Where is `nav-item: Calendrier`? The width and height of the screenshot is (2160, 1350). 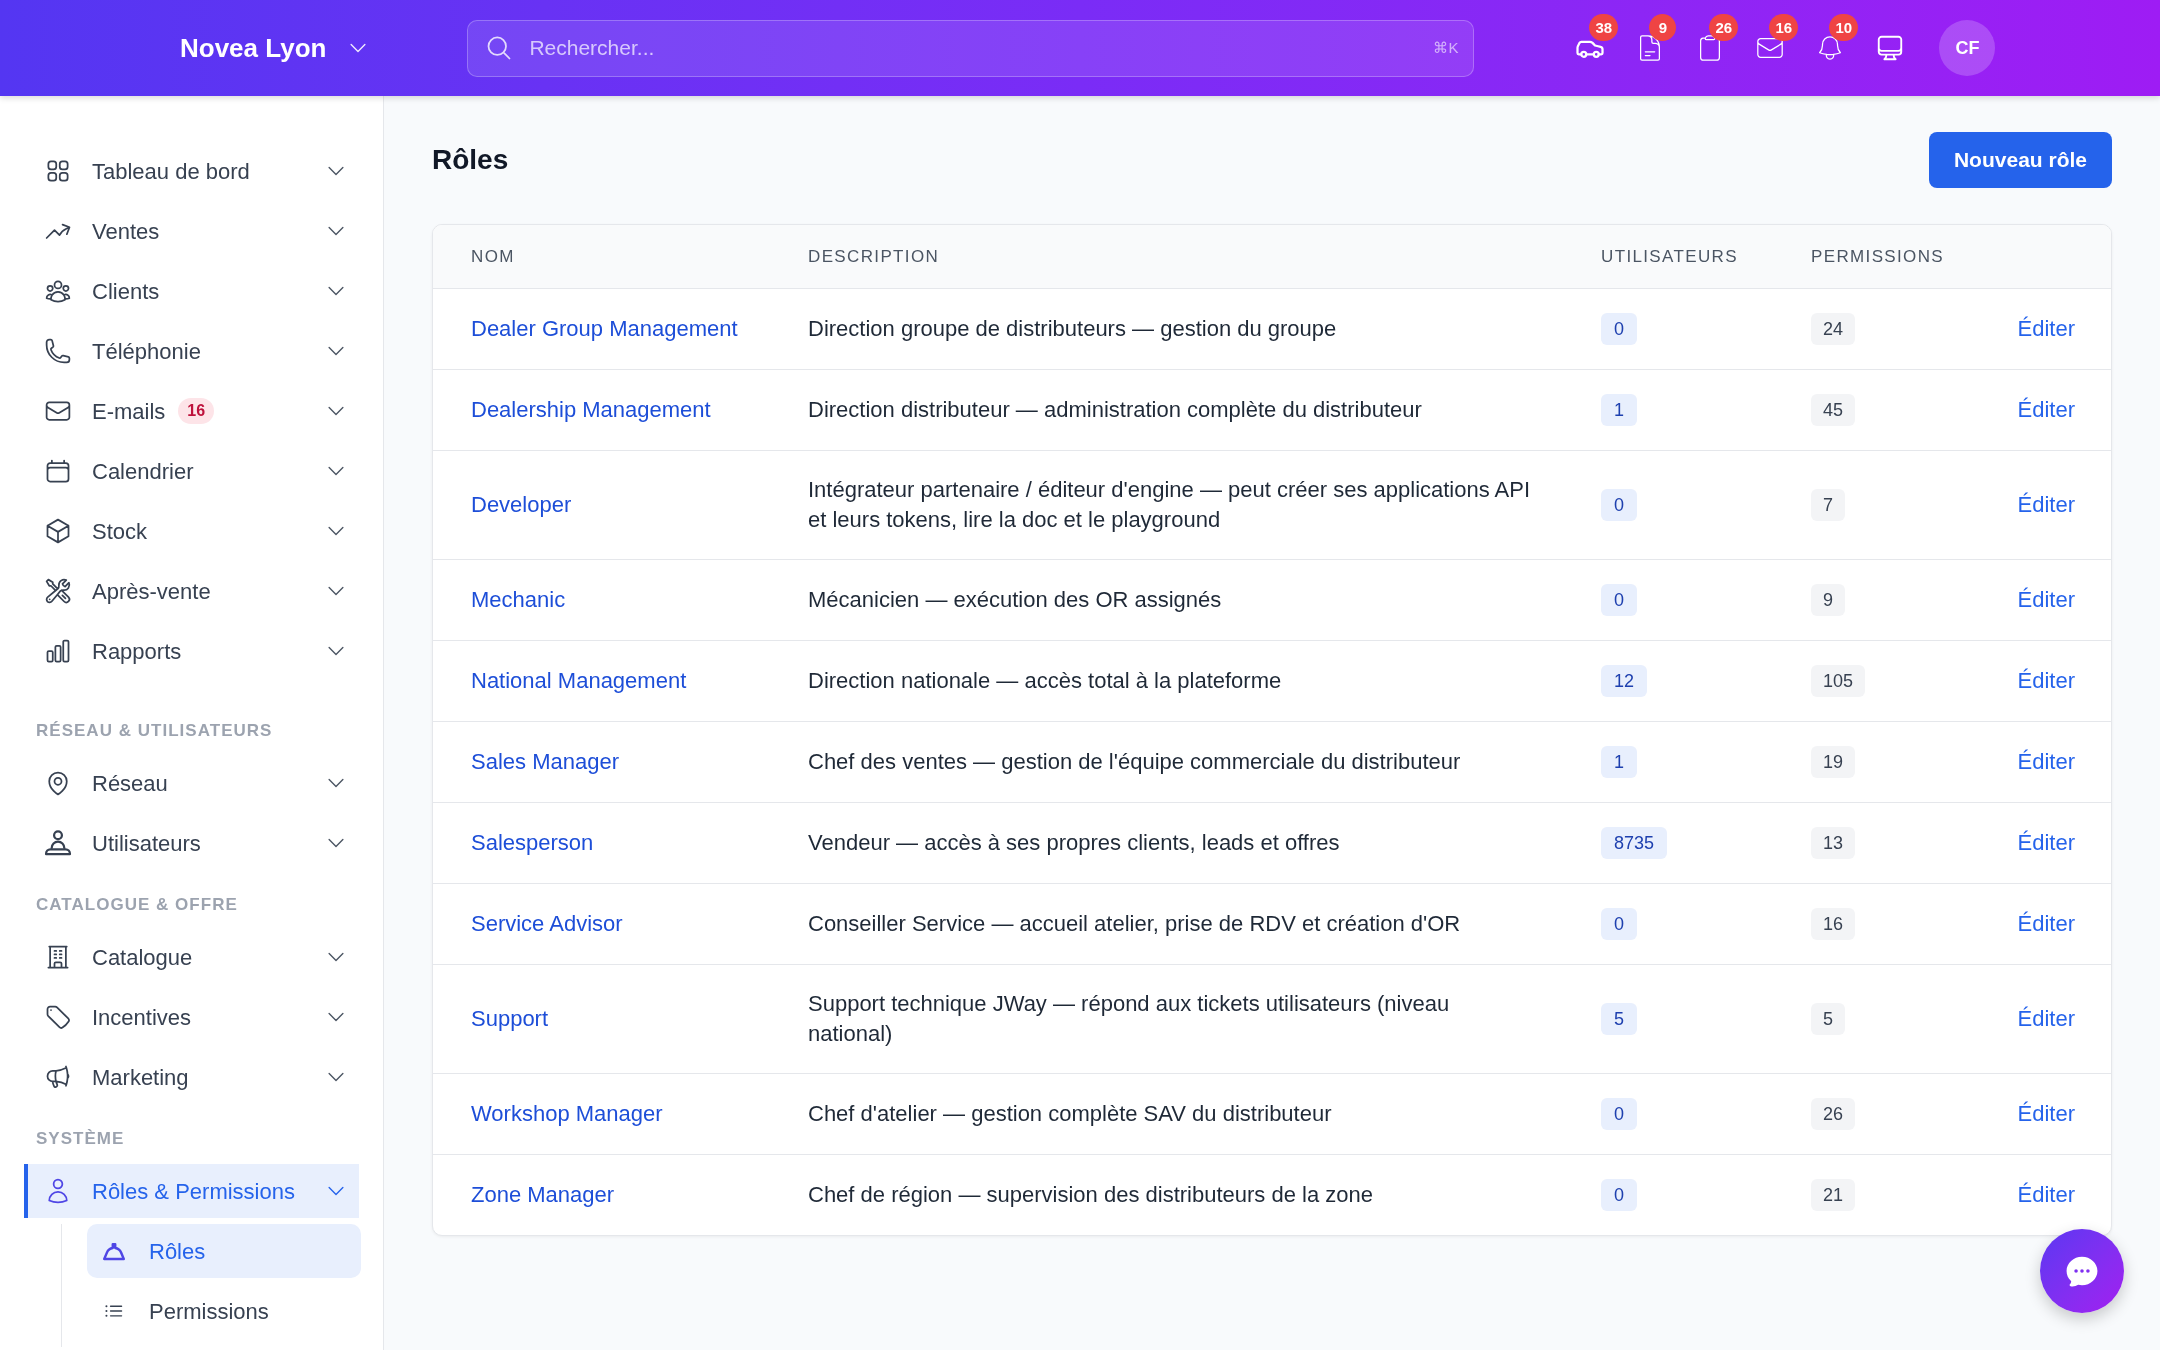 nav-item: Calendrier is located at coordinates (191, 471).